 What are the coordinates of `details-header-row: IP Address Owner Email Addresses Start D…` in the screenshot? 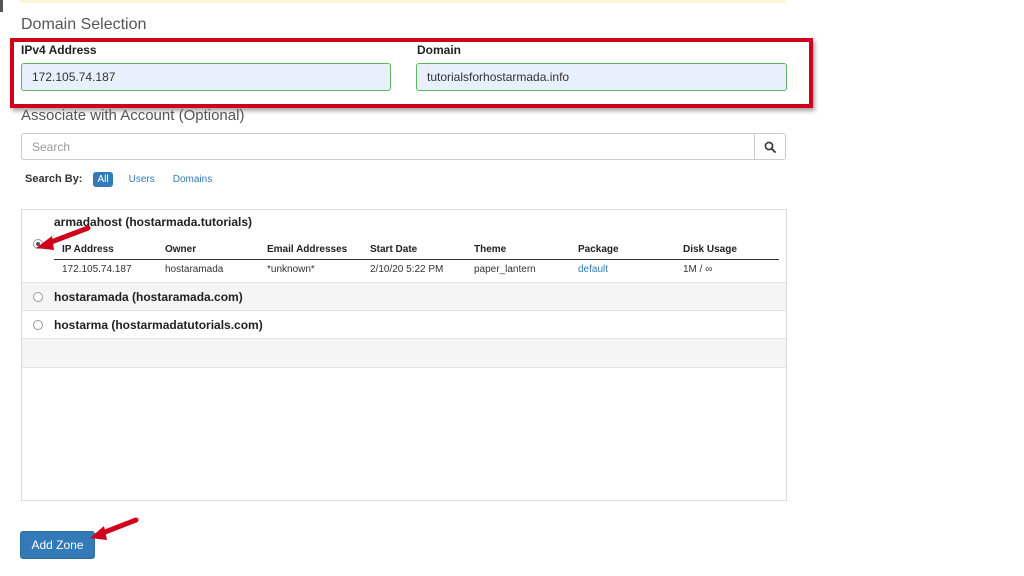 It's located at (416, 251).